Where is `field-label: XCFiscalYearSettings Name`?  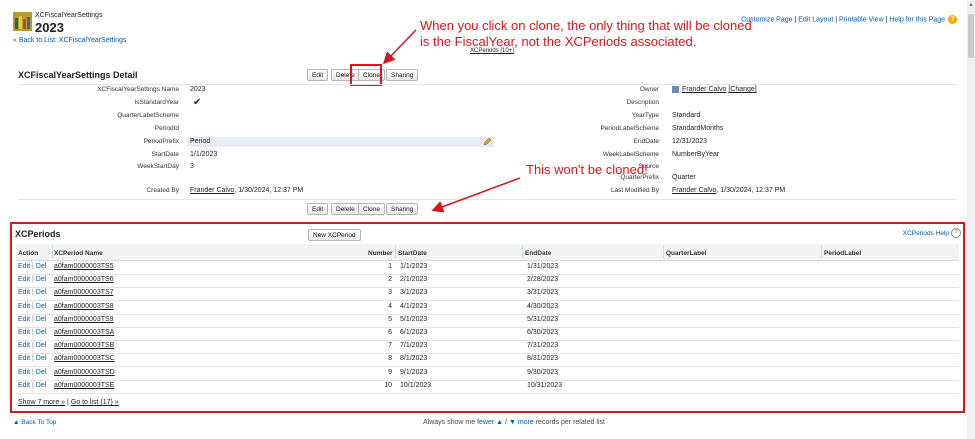 field-label: XCFiscalYearSettings Name is located at coordinates (138, 89).